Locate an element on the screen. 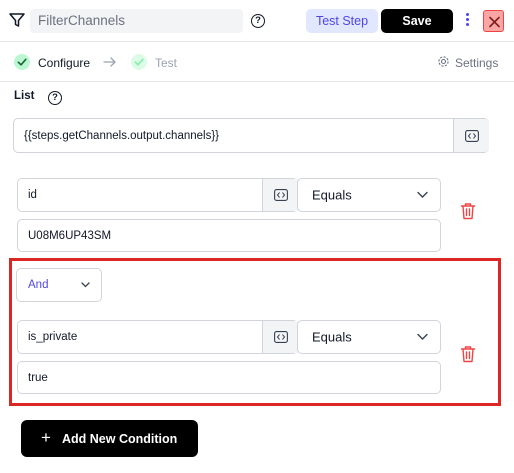  arrow-right-icon is located at coordinates (109, 62).